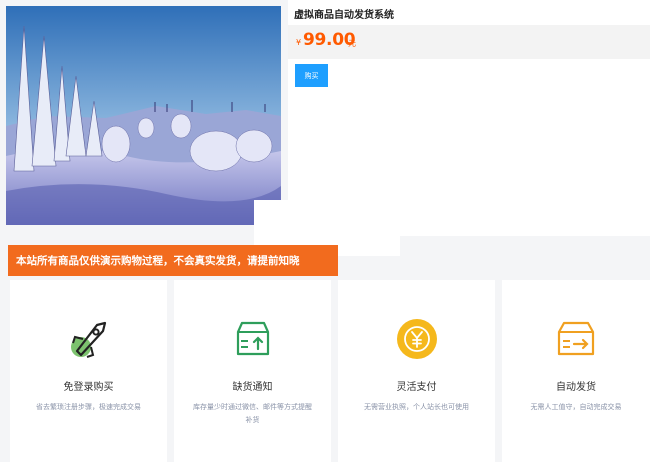  What do you see at coordinates (576, 387) in the screenshot?
I see `feature-title: 自动发货` at bounding box center [576, 387].